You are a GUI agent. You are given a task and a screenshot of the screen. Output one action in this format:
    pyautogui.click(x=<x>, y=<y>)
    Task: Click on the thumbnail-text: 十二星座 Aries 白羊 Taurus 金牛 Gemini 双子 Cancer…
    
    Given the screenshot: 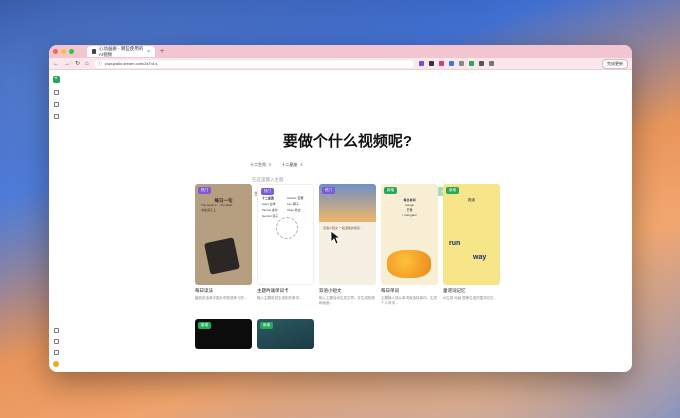 What is the action you would take?
    pyautogui.click(x=283, y=207)
    